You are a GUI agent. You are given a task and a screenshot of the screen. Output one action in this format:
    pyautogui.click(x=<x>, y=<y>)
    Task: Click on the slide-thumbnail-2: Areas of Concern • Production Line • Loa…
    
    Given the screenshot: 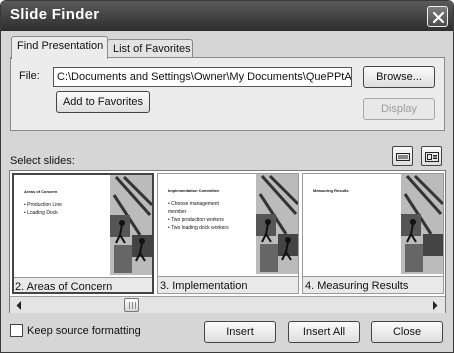 What is the action you would take?
    pyautogui.click(x=83, y=233)
    